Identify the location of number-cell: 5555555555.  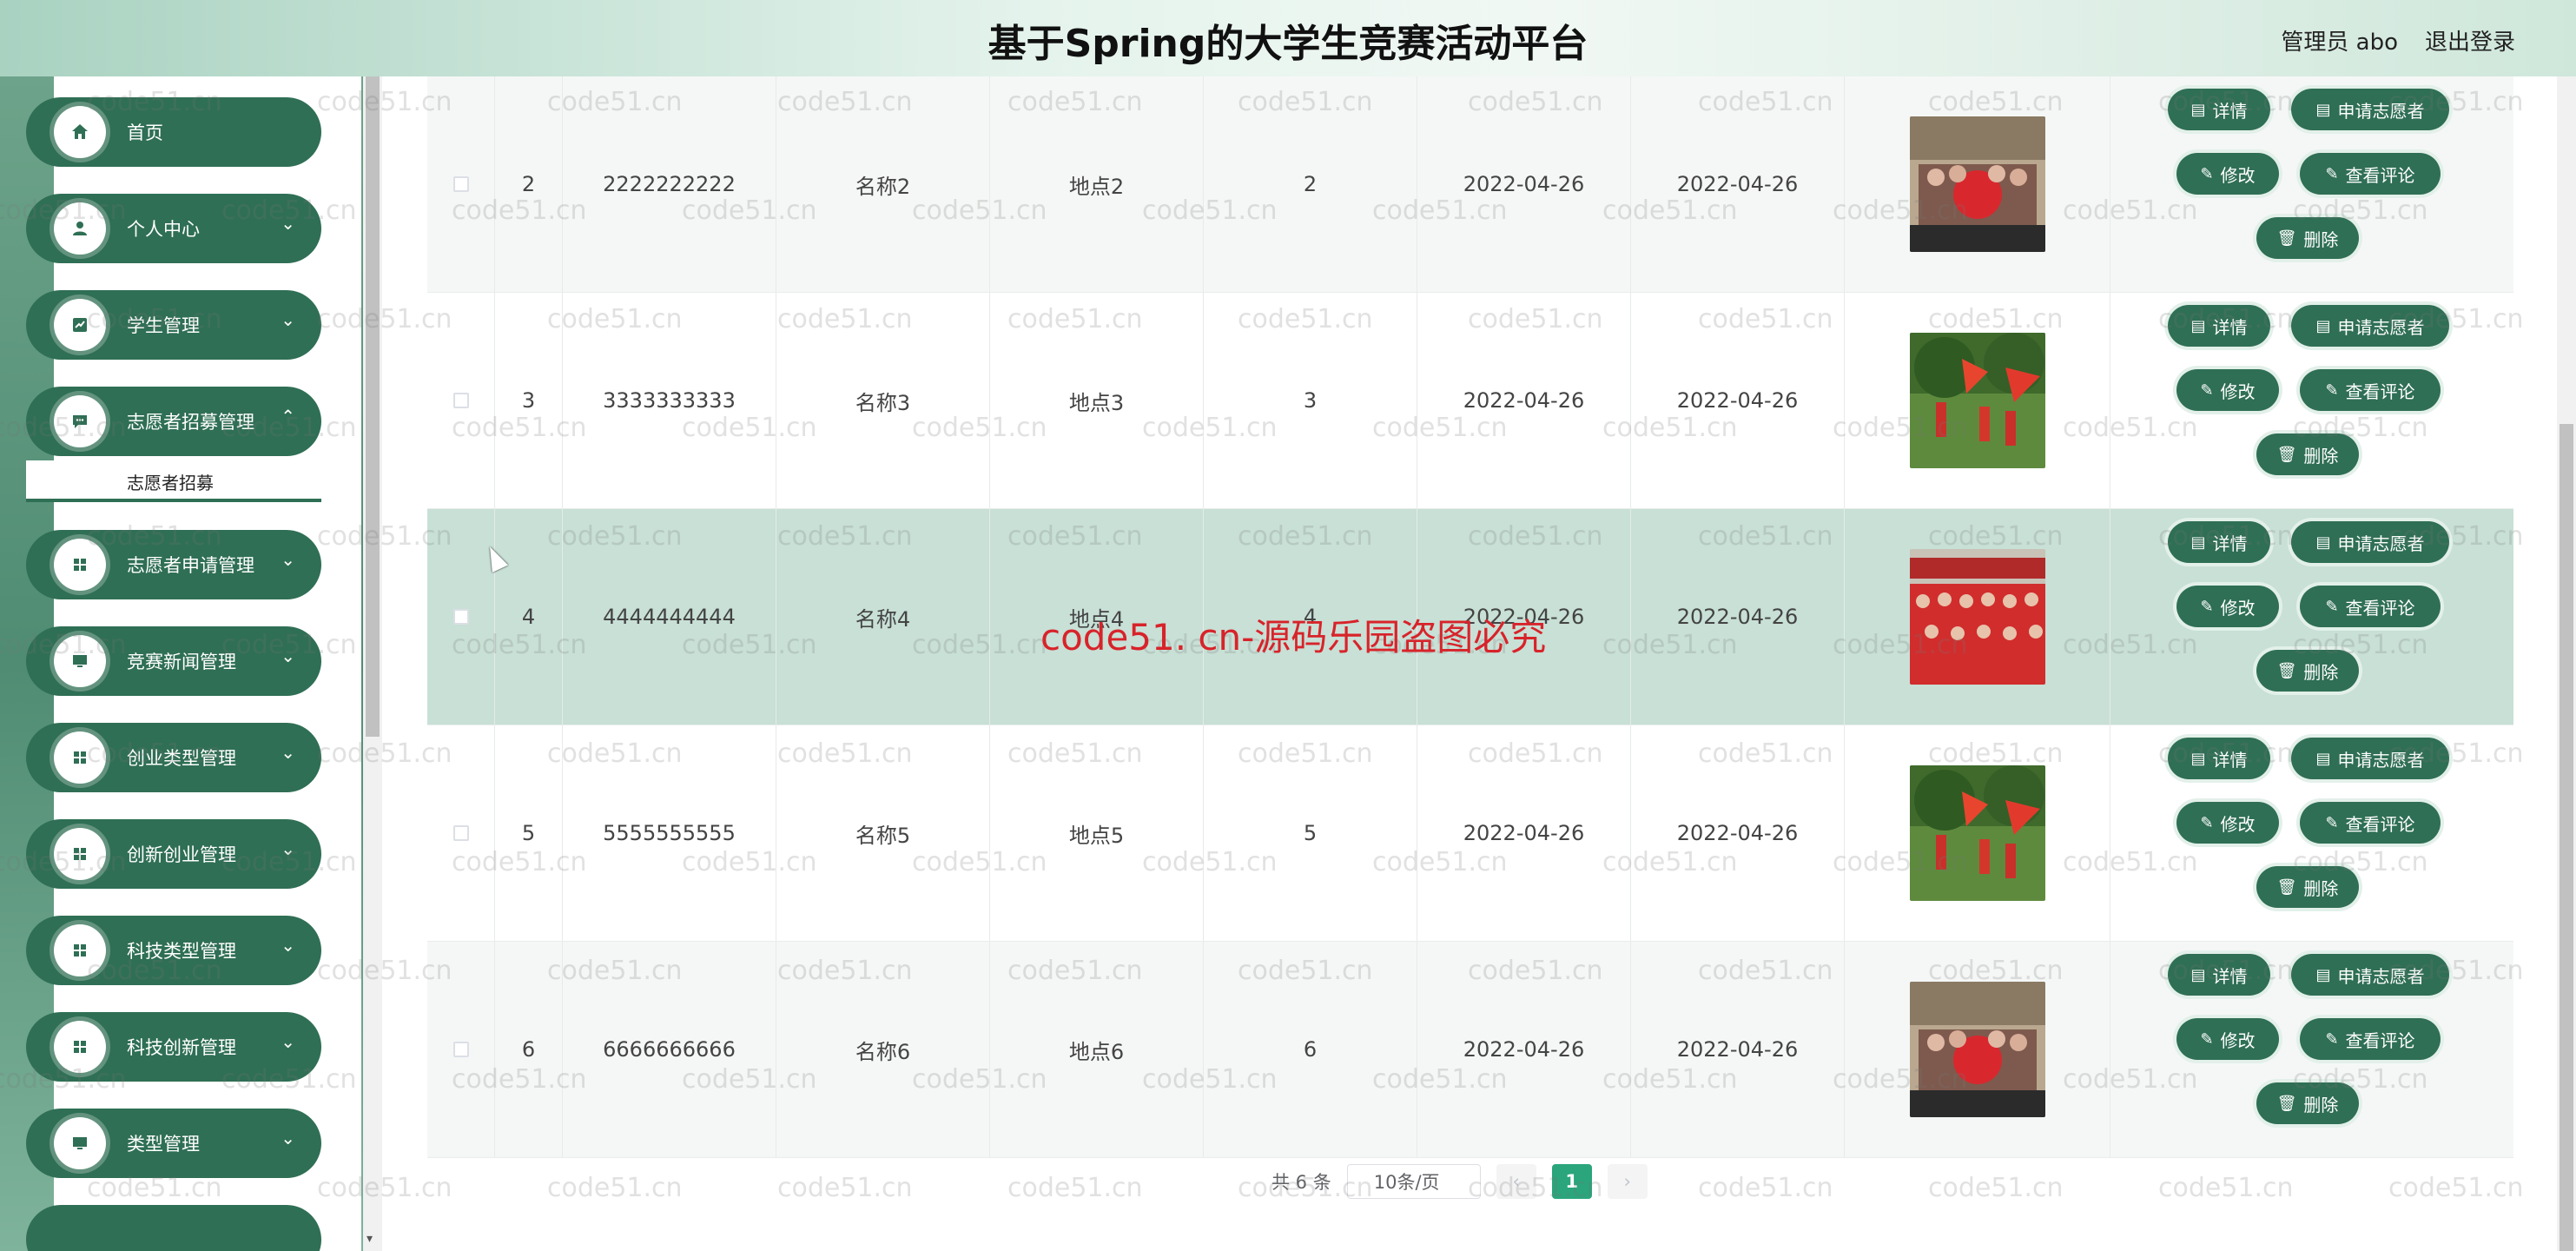
(669, 833).